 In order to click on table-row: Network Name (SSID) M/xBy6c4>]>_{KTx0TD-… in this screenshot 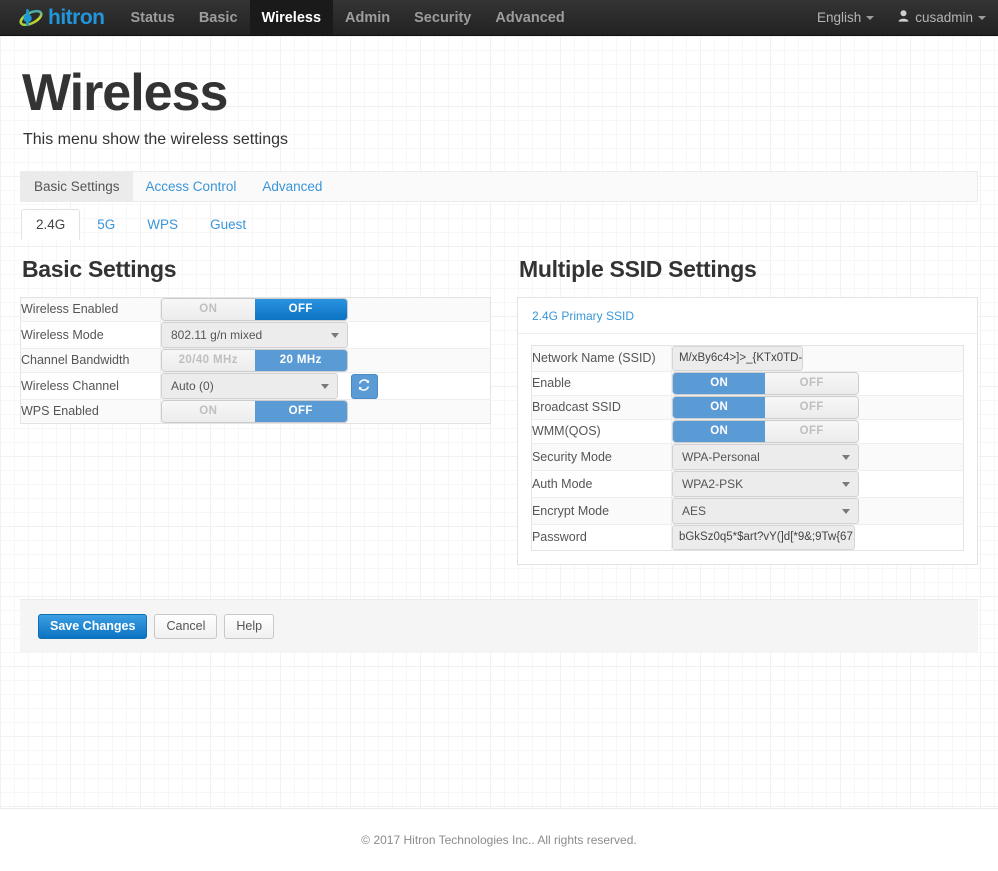, I will do `click(747, 358)`.